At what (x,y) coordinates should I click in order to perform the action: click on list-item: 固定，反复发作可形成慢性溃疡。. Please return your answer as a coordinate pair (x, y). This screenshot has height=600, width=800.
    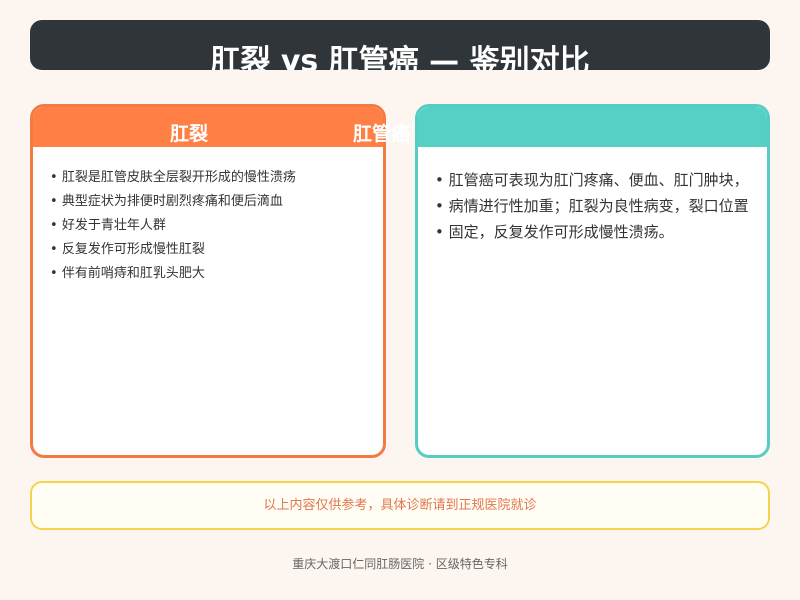
    Looking at the image, I should click on (592, 232).